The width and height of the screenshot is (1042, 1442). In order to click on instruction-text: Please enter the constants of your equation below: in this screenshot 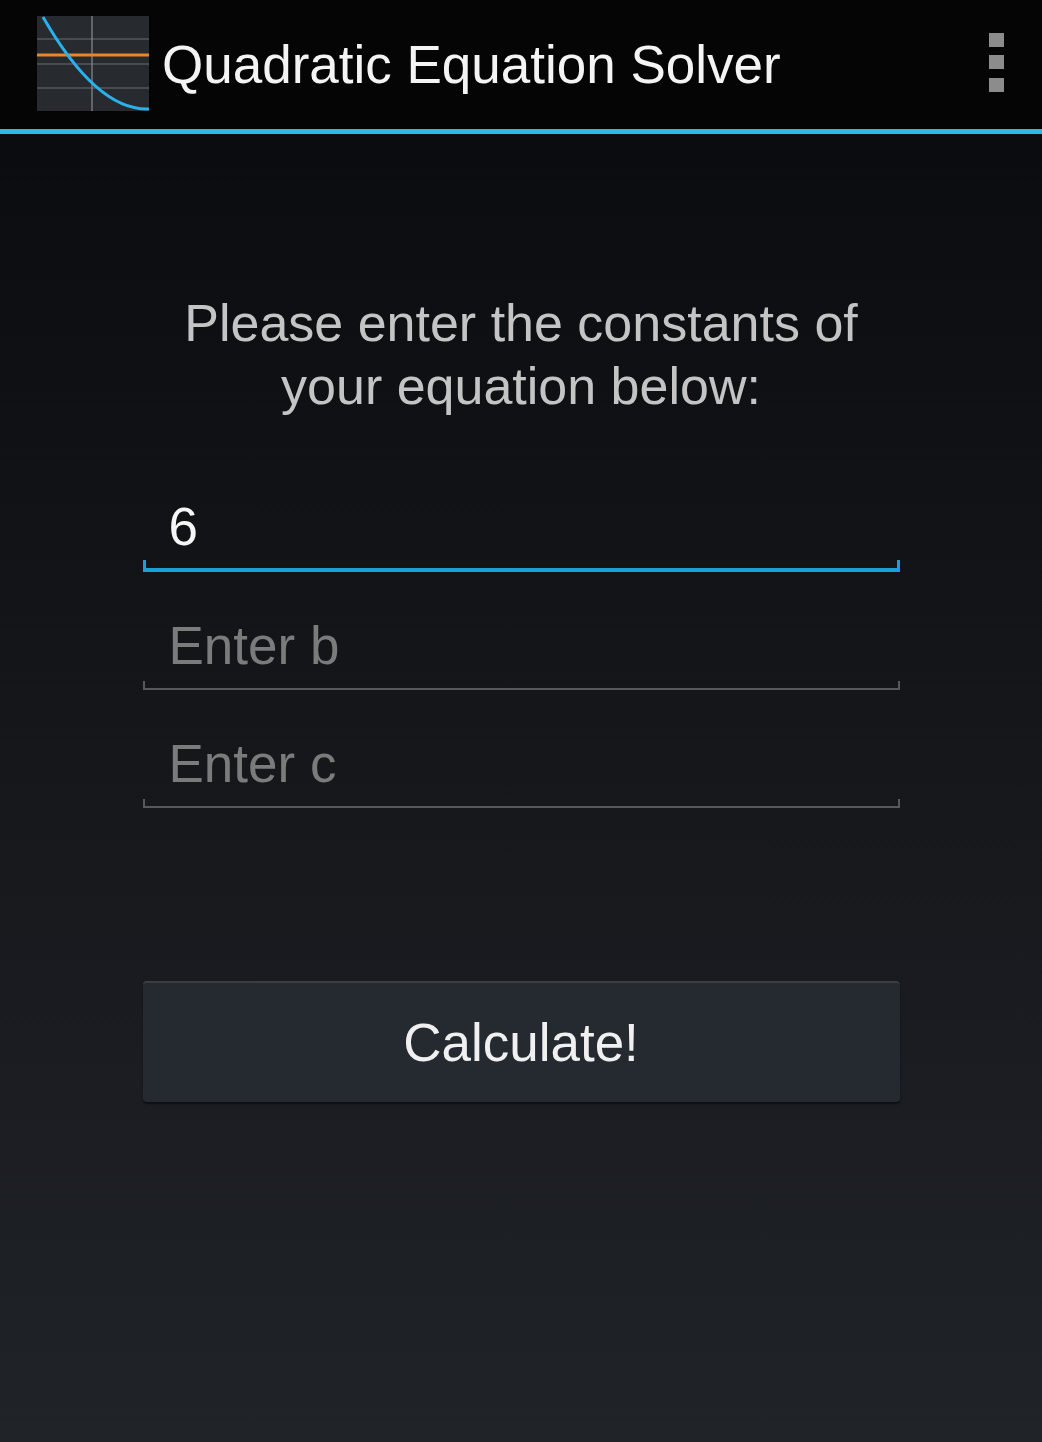, I will do `click(521, 355)`.